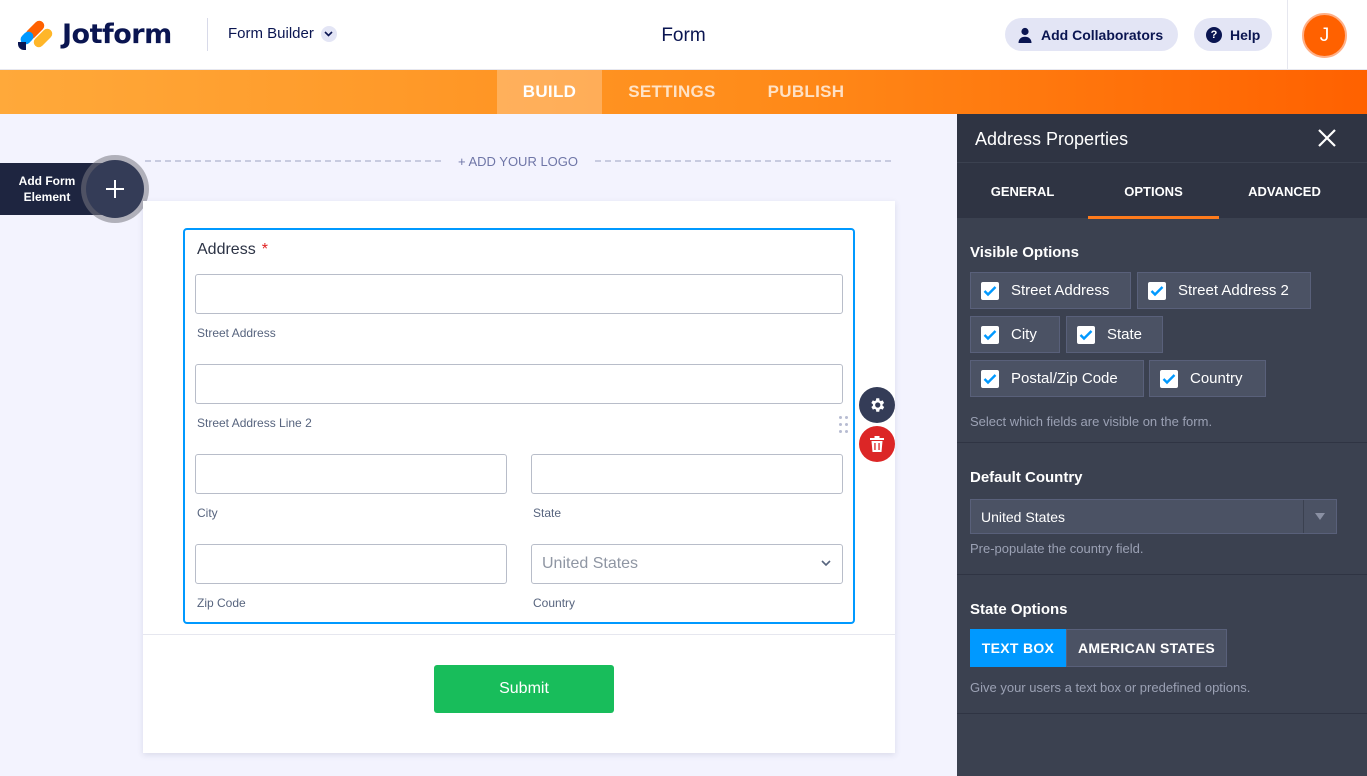 This screenshot has width=1367, height=776. I want to click on tab-settings: SETTINGS, so click(672, 92).